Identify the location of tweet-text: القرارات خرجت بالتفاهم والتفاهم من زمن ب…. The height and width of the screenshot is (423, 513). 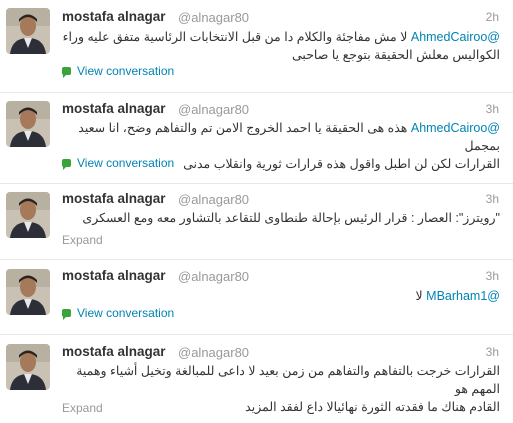
(281, 389).